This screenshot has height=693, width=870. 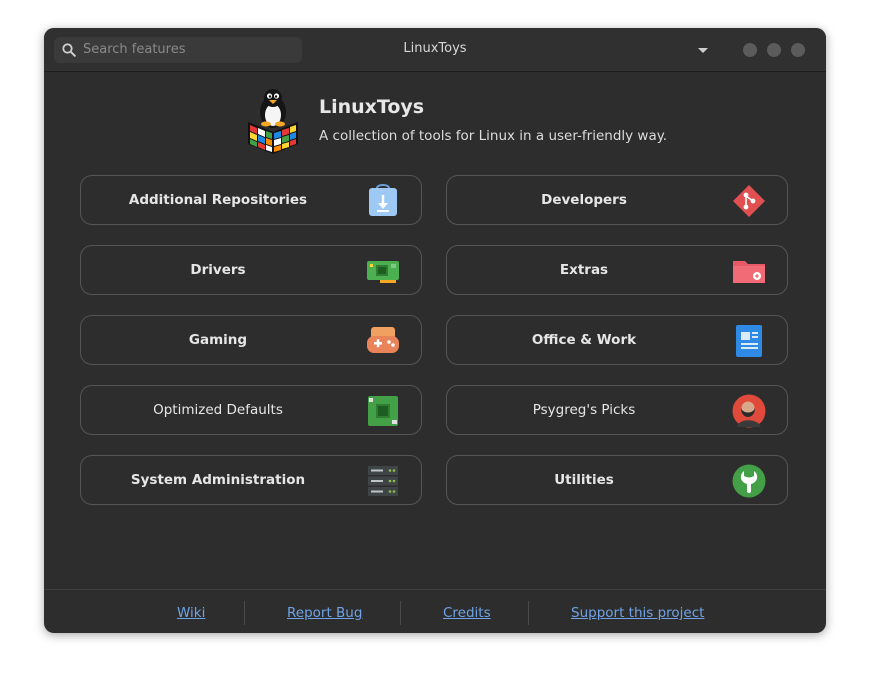 What do you see at coordinates (617, 270) in the screenshot?
I see `category-extras: Extras` at bounding box center [617, 270].